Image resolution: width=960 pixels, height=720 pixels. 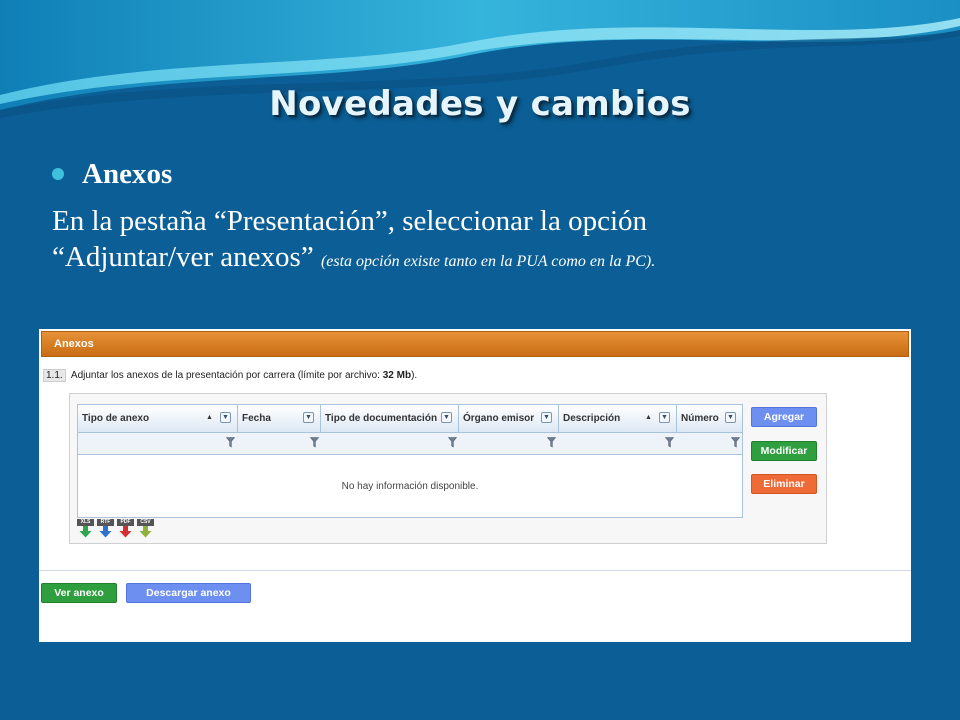 I want to click on edit-button: Modificar, so click(x=784, y=451).